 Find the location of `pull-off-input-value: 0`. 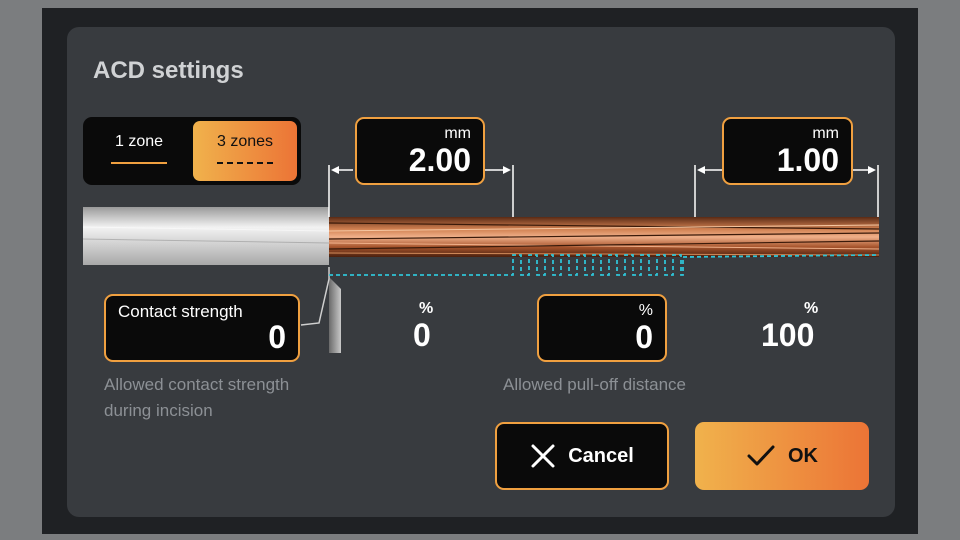

pull-off-input-value: 0 is located at coordinates (644, 337).